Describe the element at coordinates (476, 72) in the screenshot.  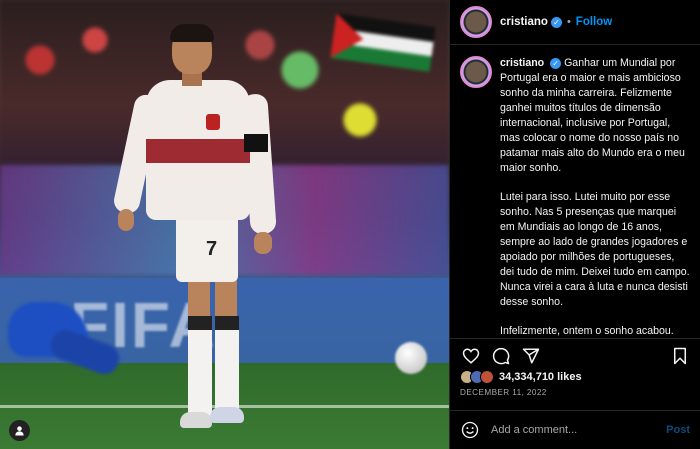
I see `caption-avatar` at that location.